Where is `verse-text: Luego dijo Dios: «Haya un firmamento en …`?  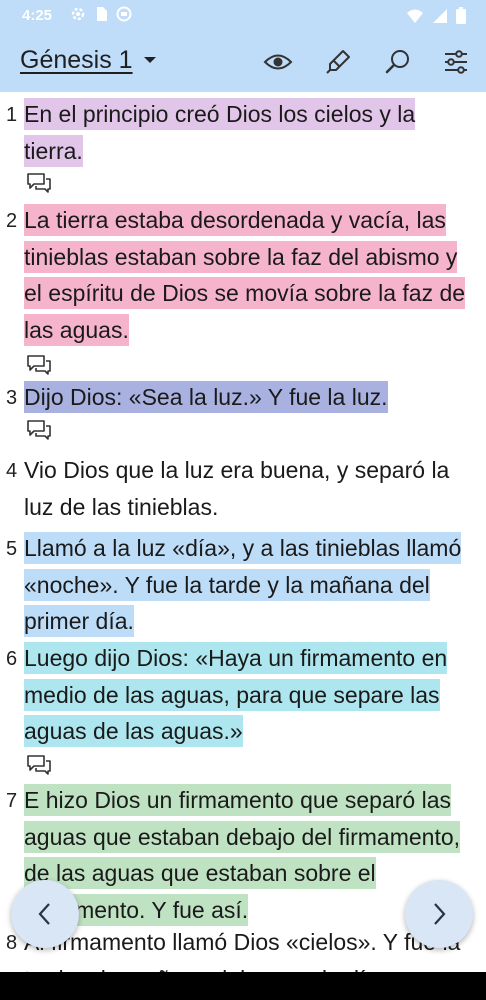 verse-text: Luego dijo Dios: «Haya un firmamento en … is located at coordinates (236, 694).